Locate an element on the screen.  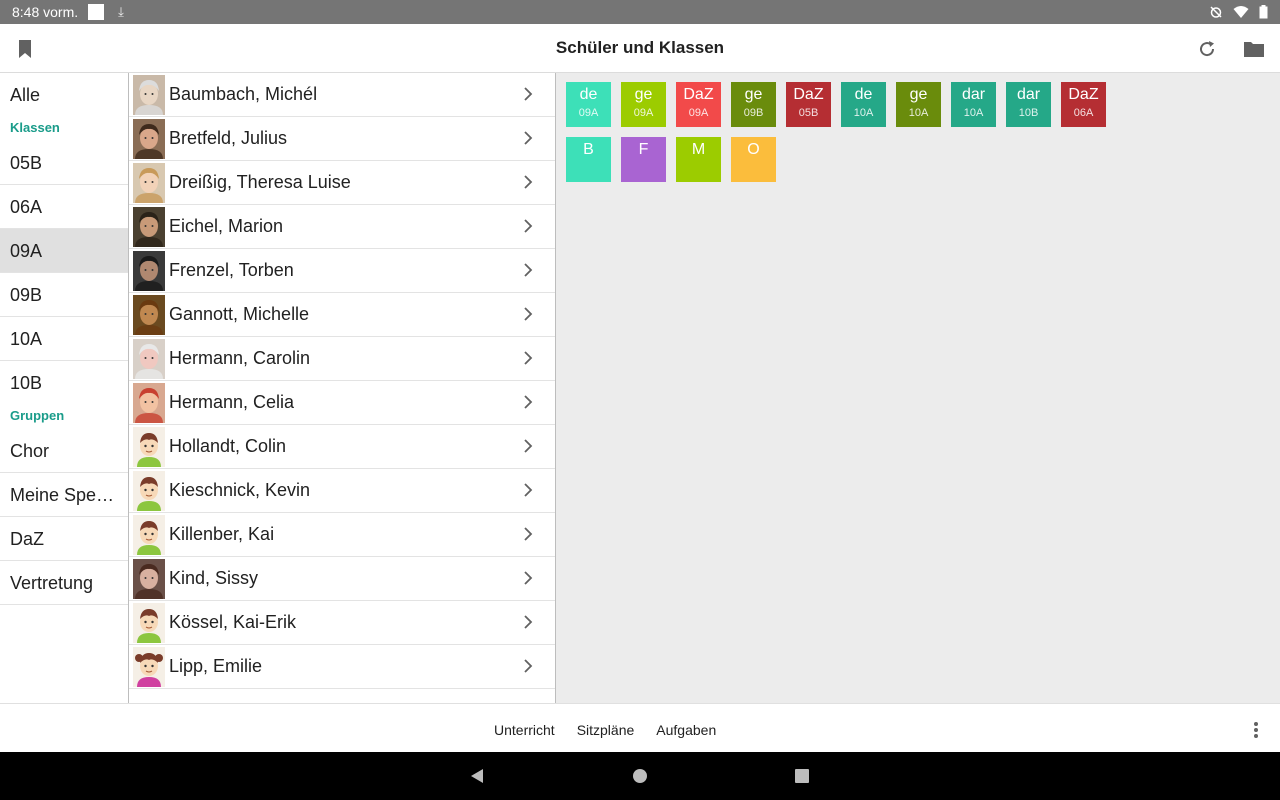
sidebar-item-09b: 09B is located at coordinates (64, 295).